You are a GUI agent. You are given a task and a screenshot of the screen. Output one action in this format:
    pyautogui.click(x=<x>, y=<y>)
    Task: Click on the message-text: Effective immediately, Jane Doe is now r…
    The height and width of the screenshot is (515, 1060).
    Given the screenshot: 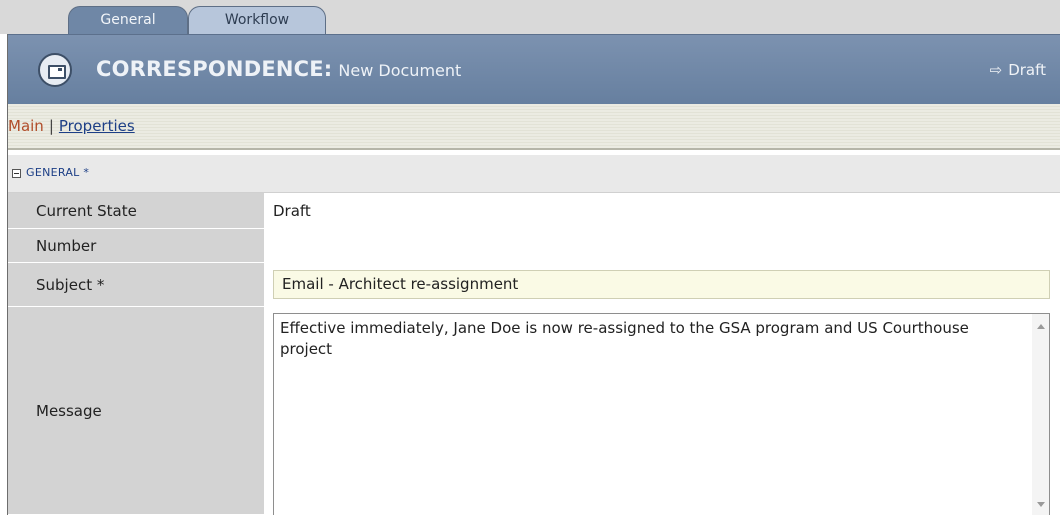 What is the action you would take?
    pyautogui.click(x=624, y=338)
    